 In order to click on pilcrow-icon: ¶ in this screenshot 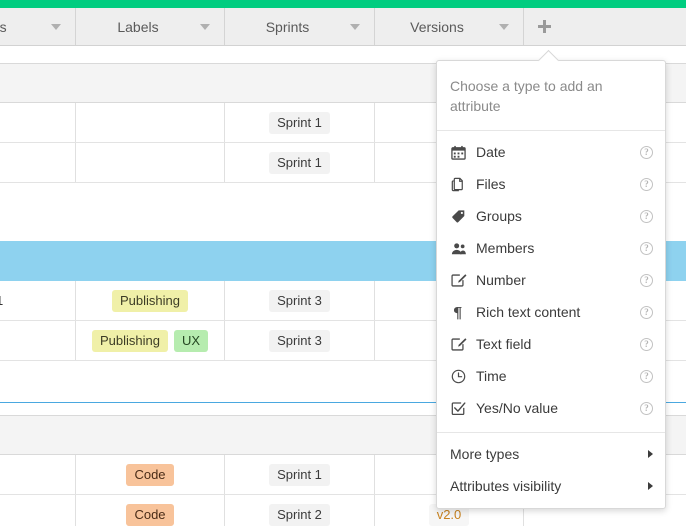, I will do `click(458, 312)`.